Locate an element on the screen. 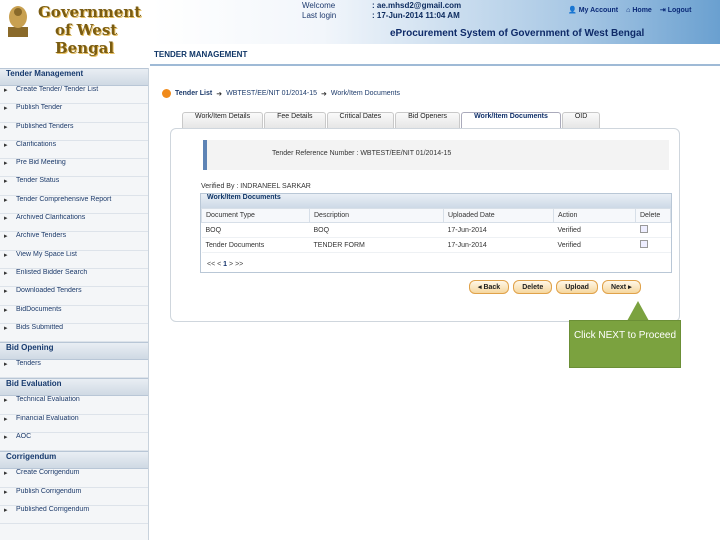 This screenshot has height=540, width=720. logout-link: ⇥ Logout is located at coordinates (675, 10).